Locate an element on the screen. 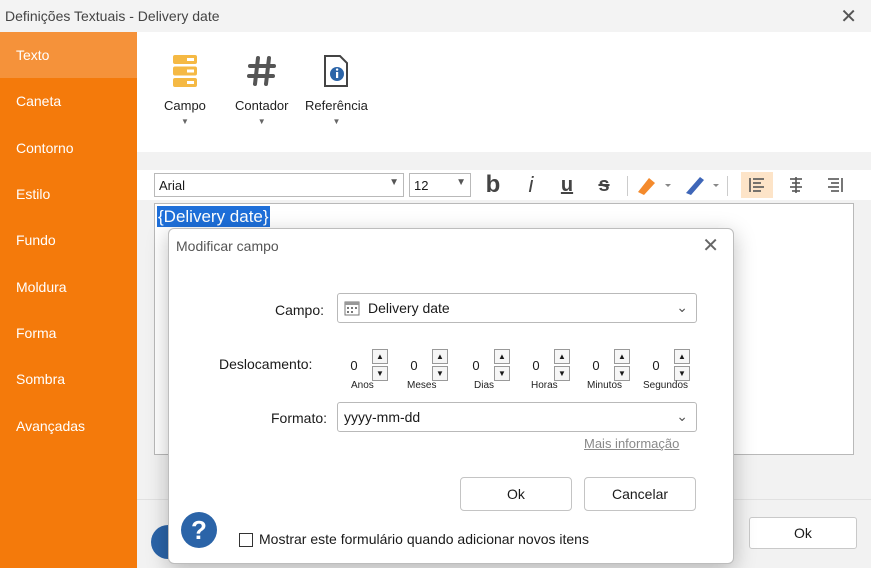 This screenshot has width=871, height=568. offset-days-value: 0 is located at coordinates (476, 365).